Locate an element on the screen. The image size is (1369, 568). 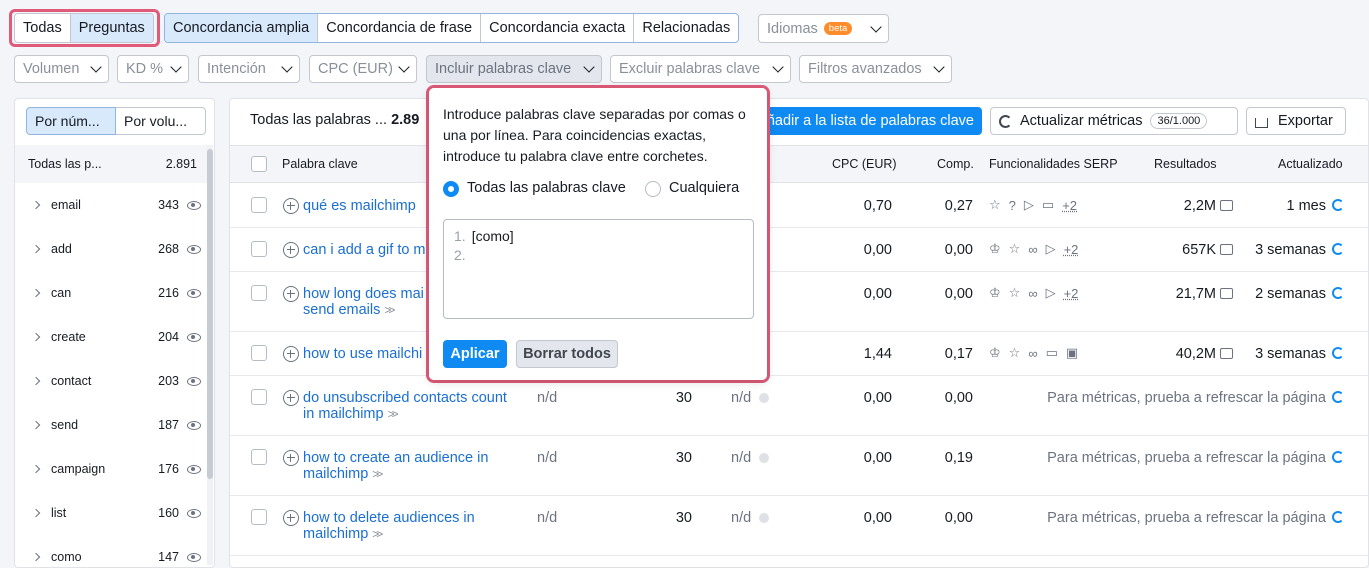
filter-intencion: Intención is located at coordinates (249, 69).